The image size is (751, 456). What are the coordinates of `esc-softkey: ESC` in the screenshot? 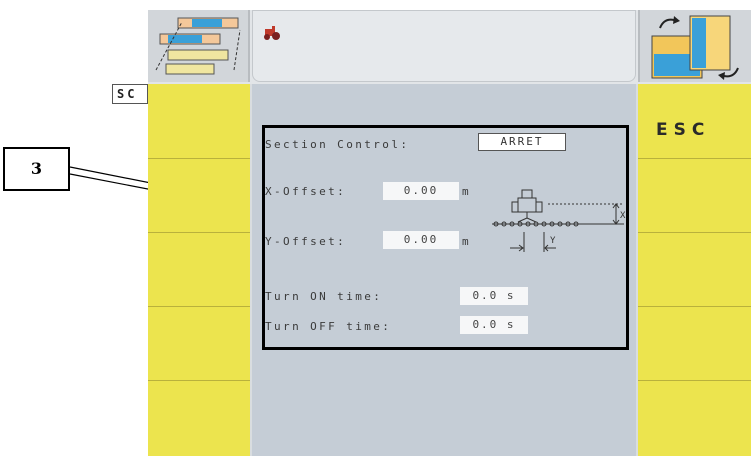 It's located at (694, 121).